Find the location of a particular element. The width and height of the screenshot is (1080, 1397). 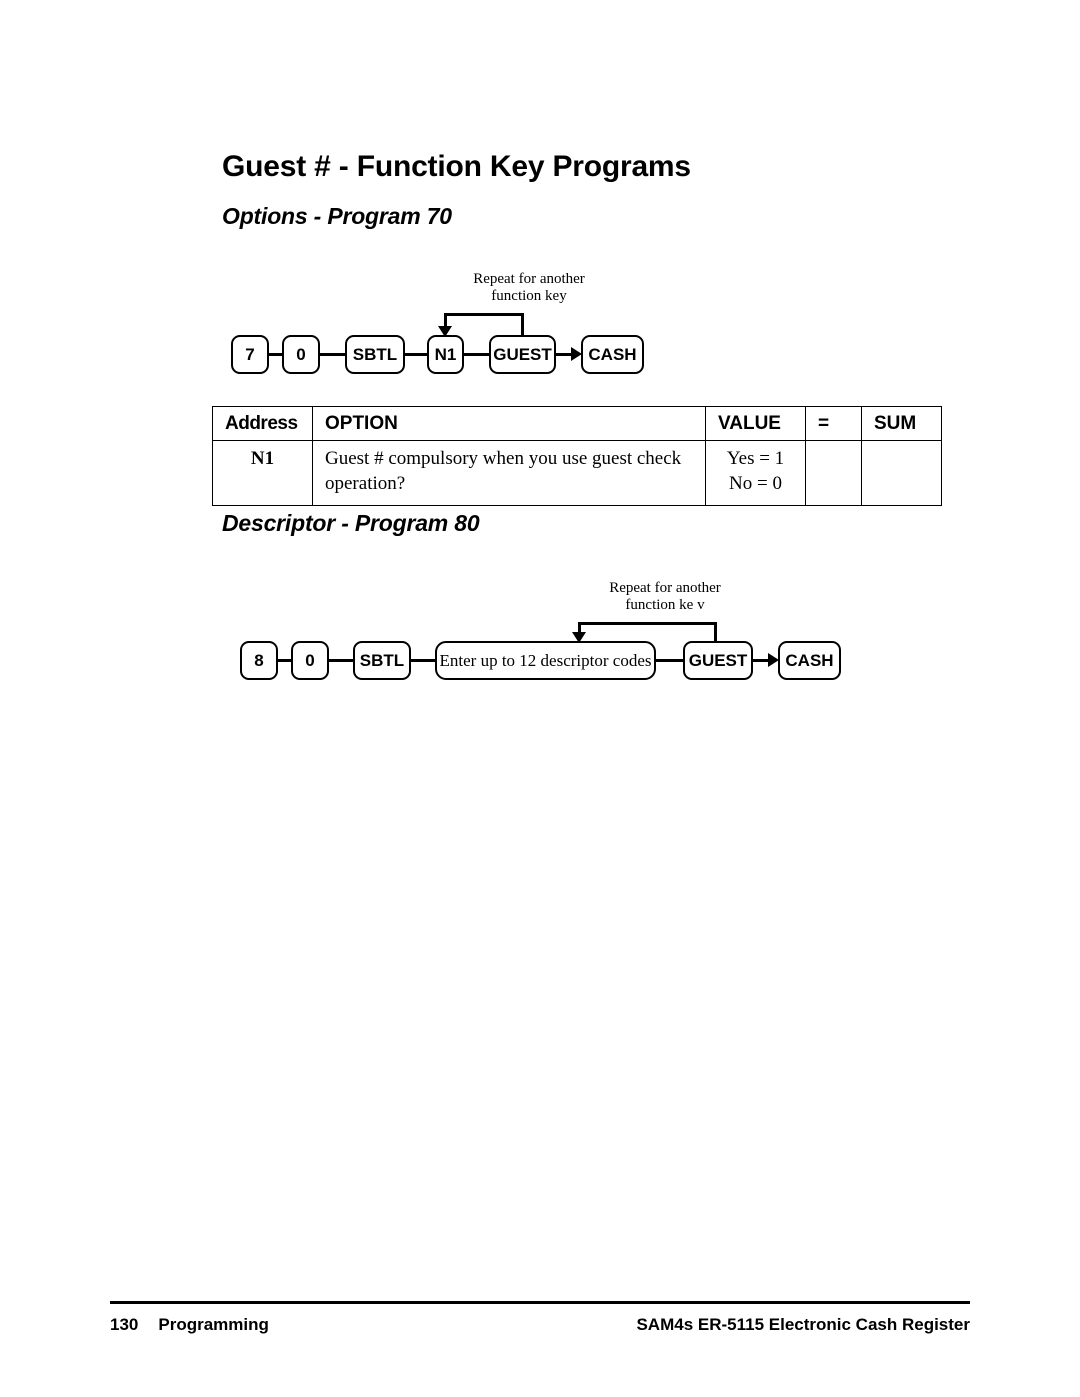

cell-address: N1 is located at coordinates (262, 473).